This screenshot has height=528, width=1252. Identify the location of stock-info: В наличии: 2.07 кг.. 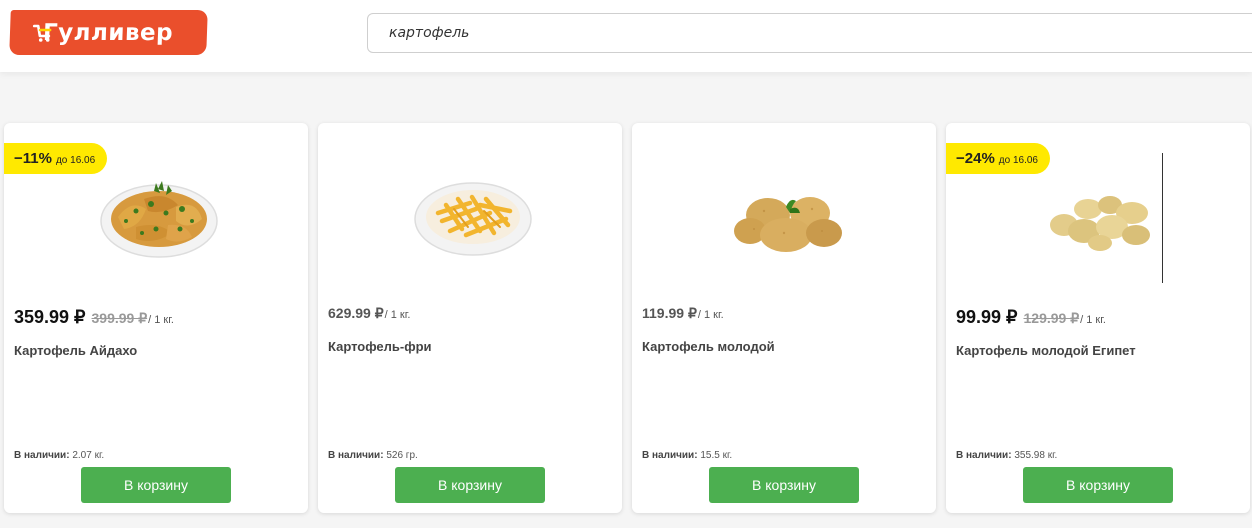
(59, 455).